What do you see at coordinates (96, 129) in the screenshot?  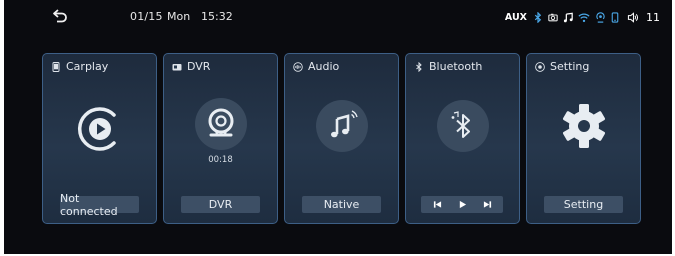 I see `carplay-play-icon` at bounding box center [96, 129].